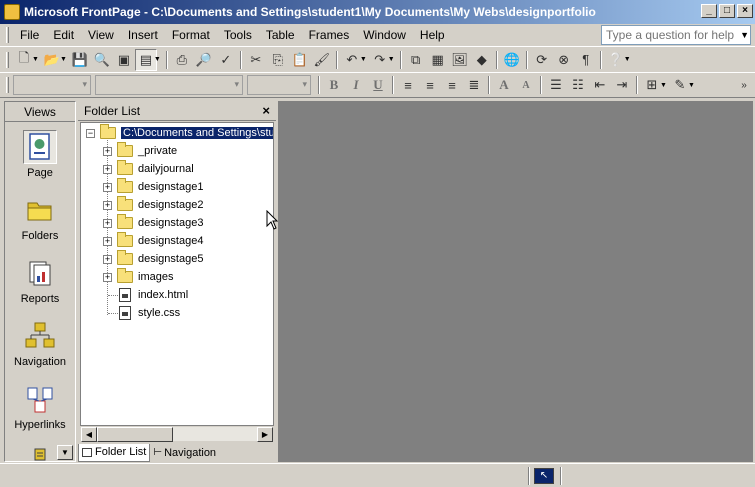  I want to click on menu-frames: Frames, so click(329, 35).